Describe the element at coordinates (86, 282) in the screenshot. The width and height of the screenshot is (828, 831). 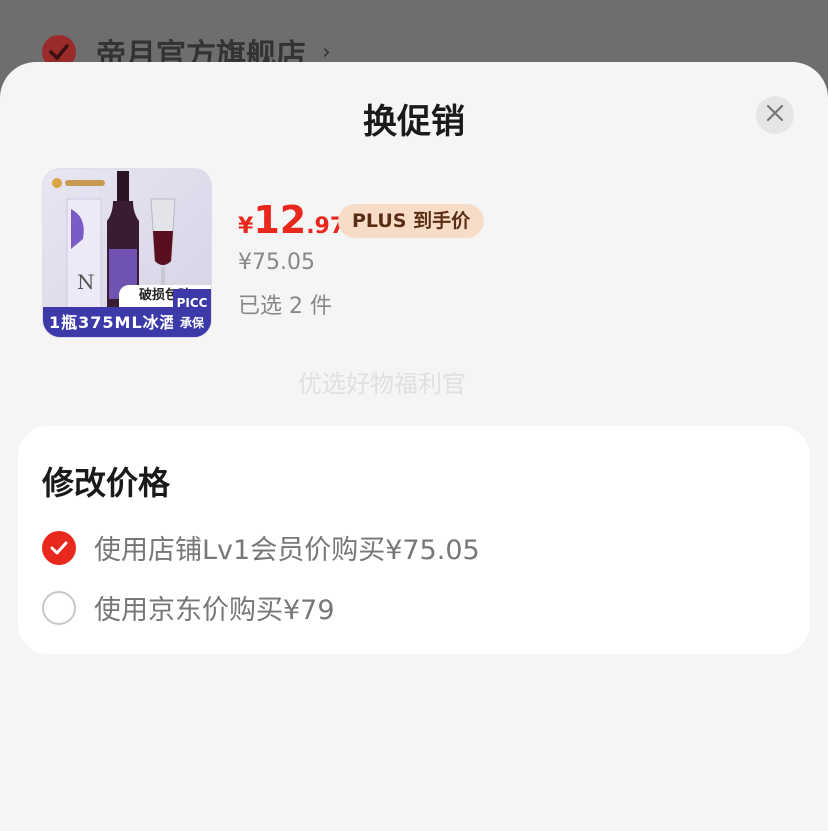
I see `svg-text: N` at that location.